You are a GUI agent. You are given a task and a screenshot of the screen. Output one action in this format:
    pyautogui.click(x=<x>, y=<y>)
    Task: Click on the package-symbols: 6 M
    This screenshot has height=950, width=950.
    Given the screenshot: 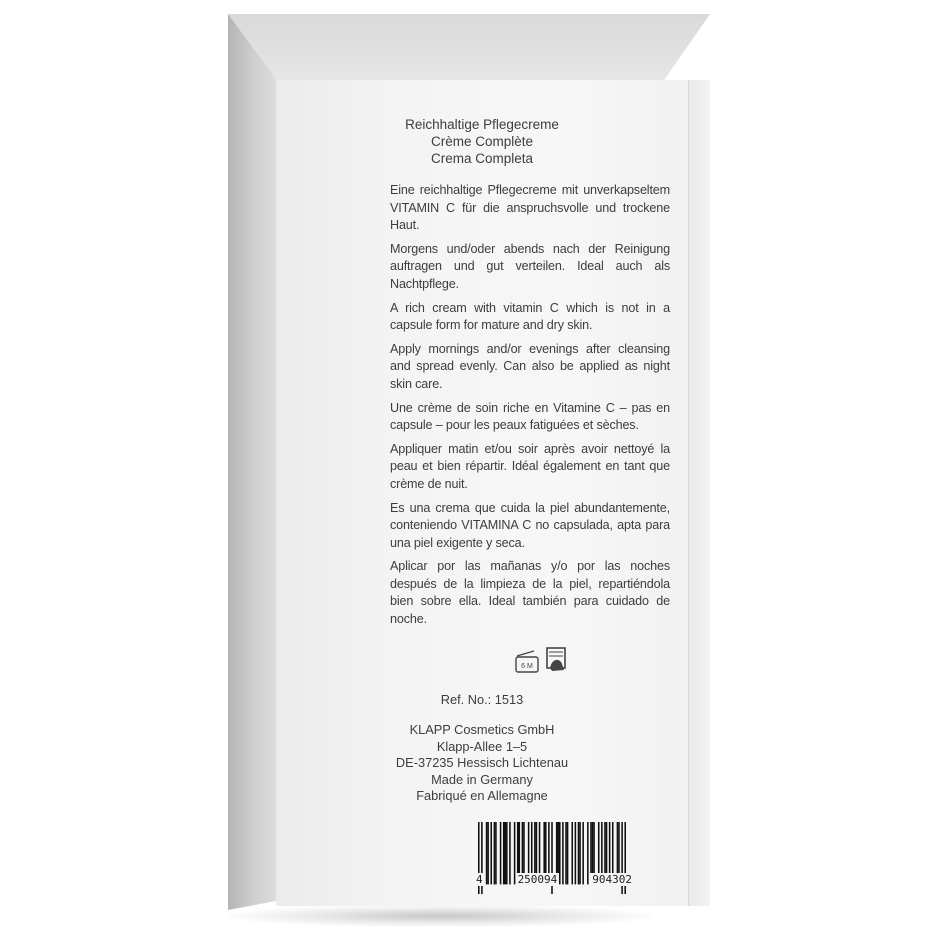 What is the action you would take?
    pyautogui.click(x=544, y=659)
    